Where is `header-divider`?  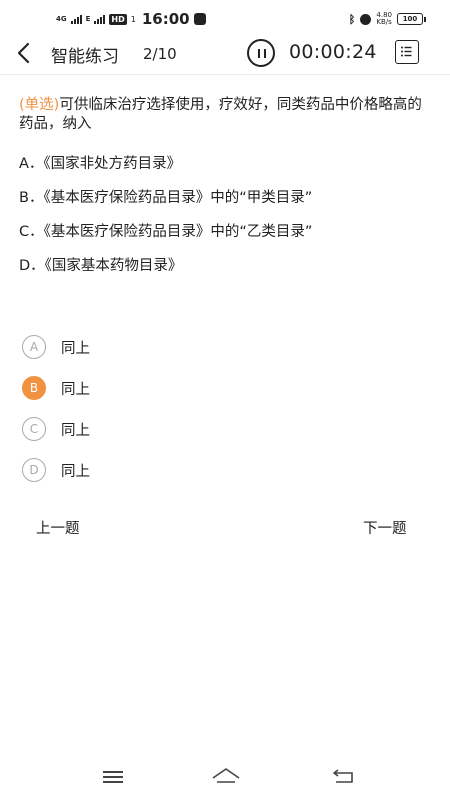
header-divider is located at coordinates (225, 74).